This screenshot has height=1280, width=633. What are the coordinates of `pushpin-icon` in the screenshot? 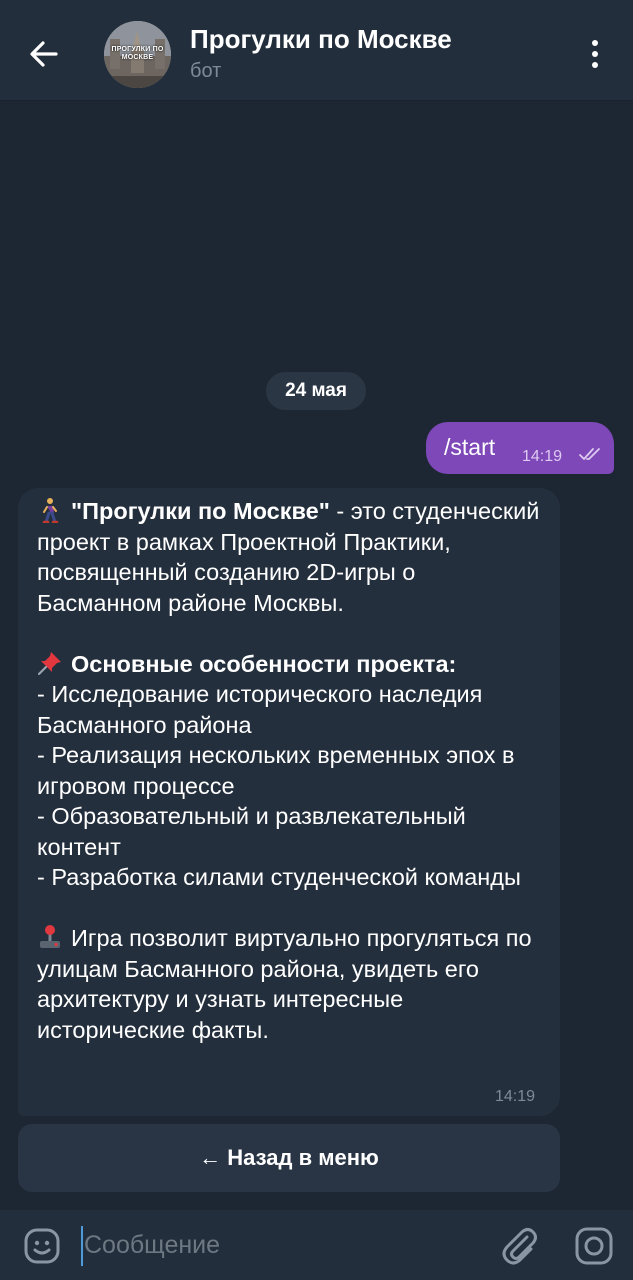 It's located at (49, 663).